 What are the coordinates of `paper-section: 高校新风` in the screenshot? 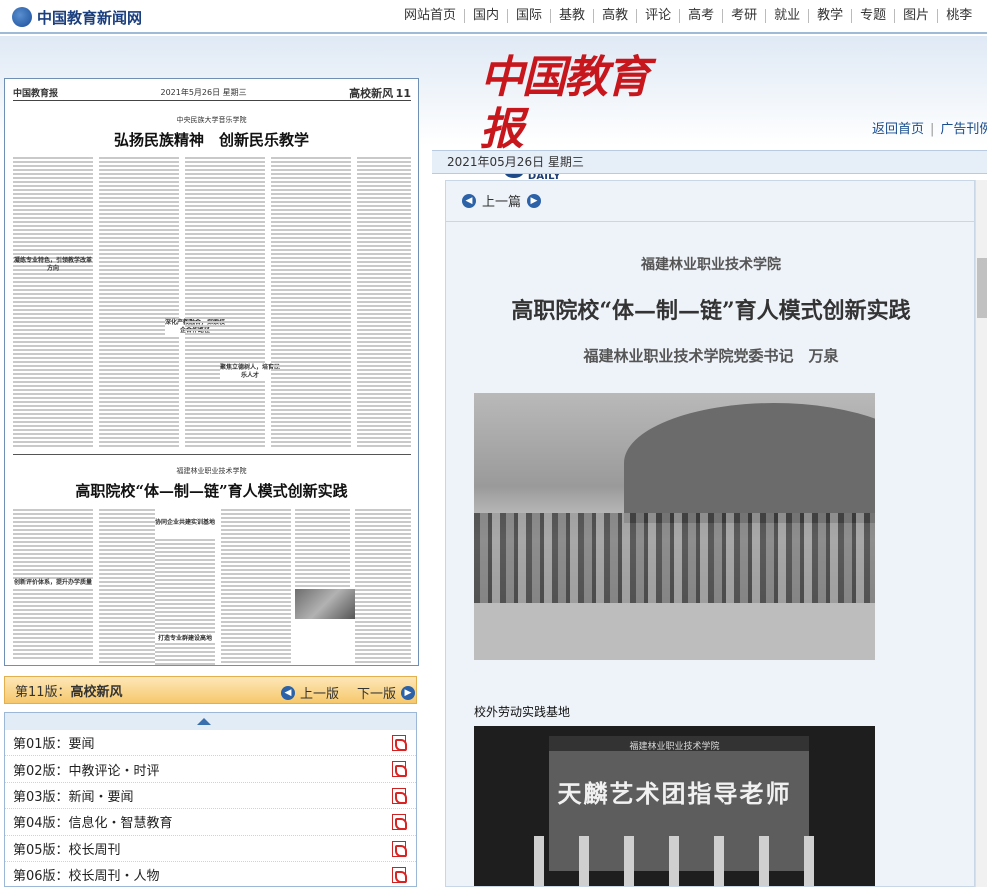 It's located at (371, 93).